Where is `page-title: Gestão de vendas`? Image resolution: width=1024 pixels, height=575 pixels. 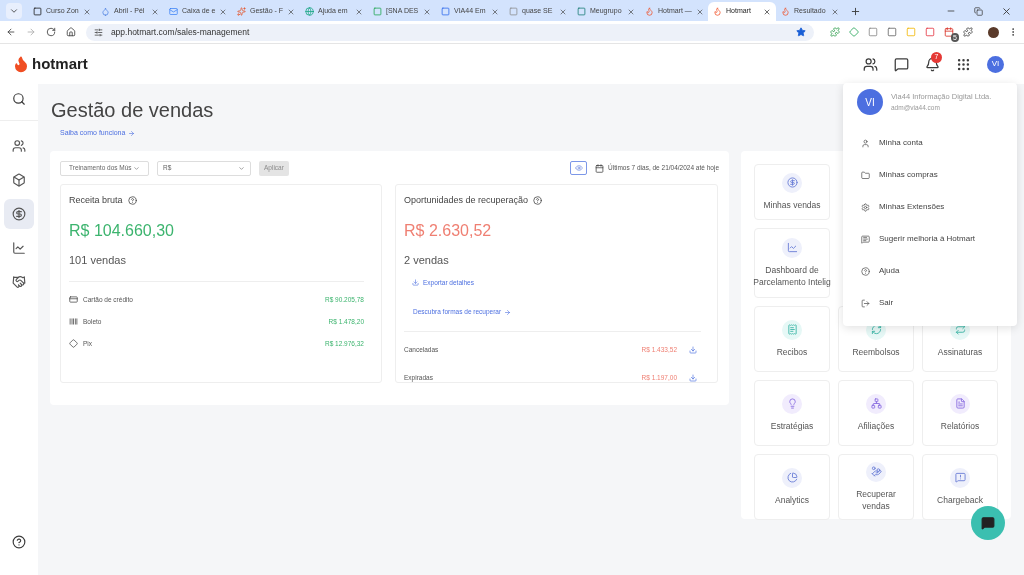
page-title: Gestão de vendas is located at coordinates (132, 110).